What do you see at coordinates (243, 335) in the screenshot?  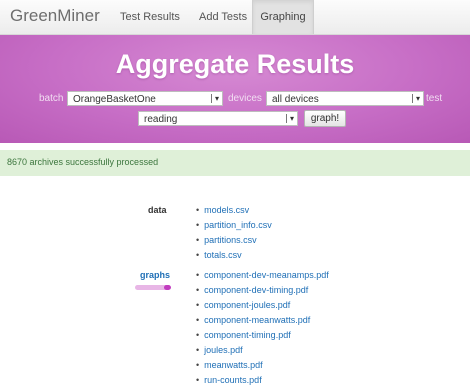 I see `file-link-component-timing: component-timing.pdf` at bounding box center [243, 335].